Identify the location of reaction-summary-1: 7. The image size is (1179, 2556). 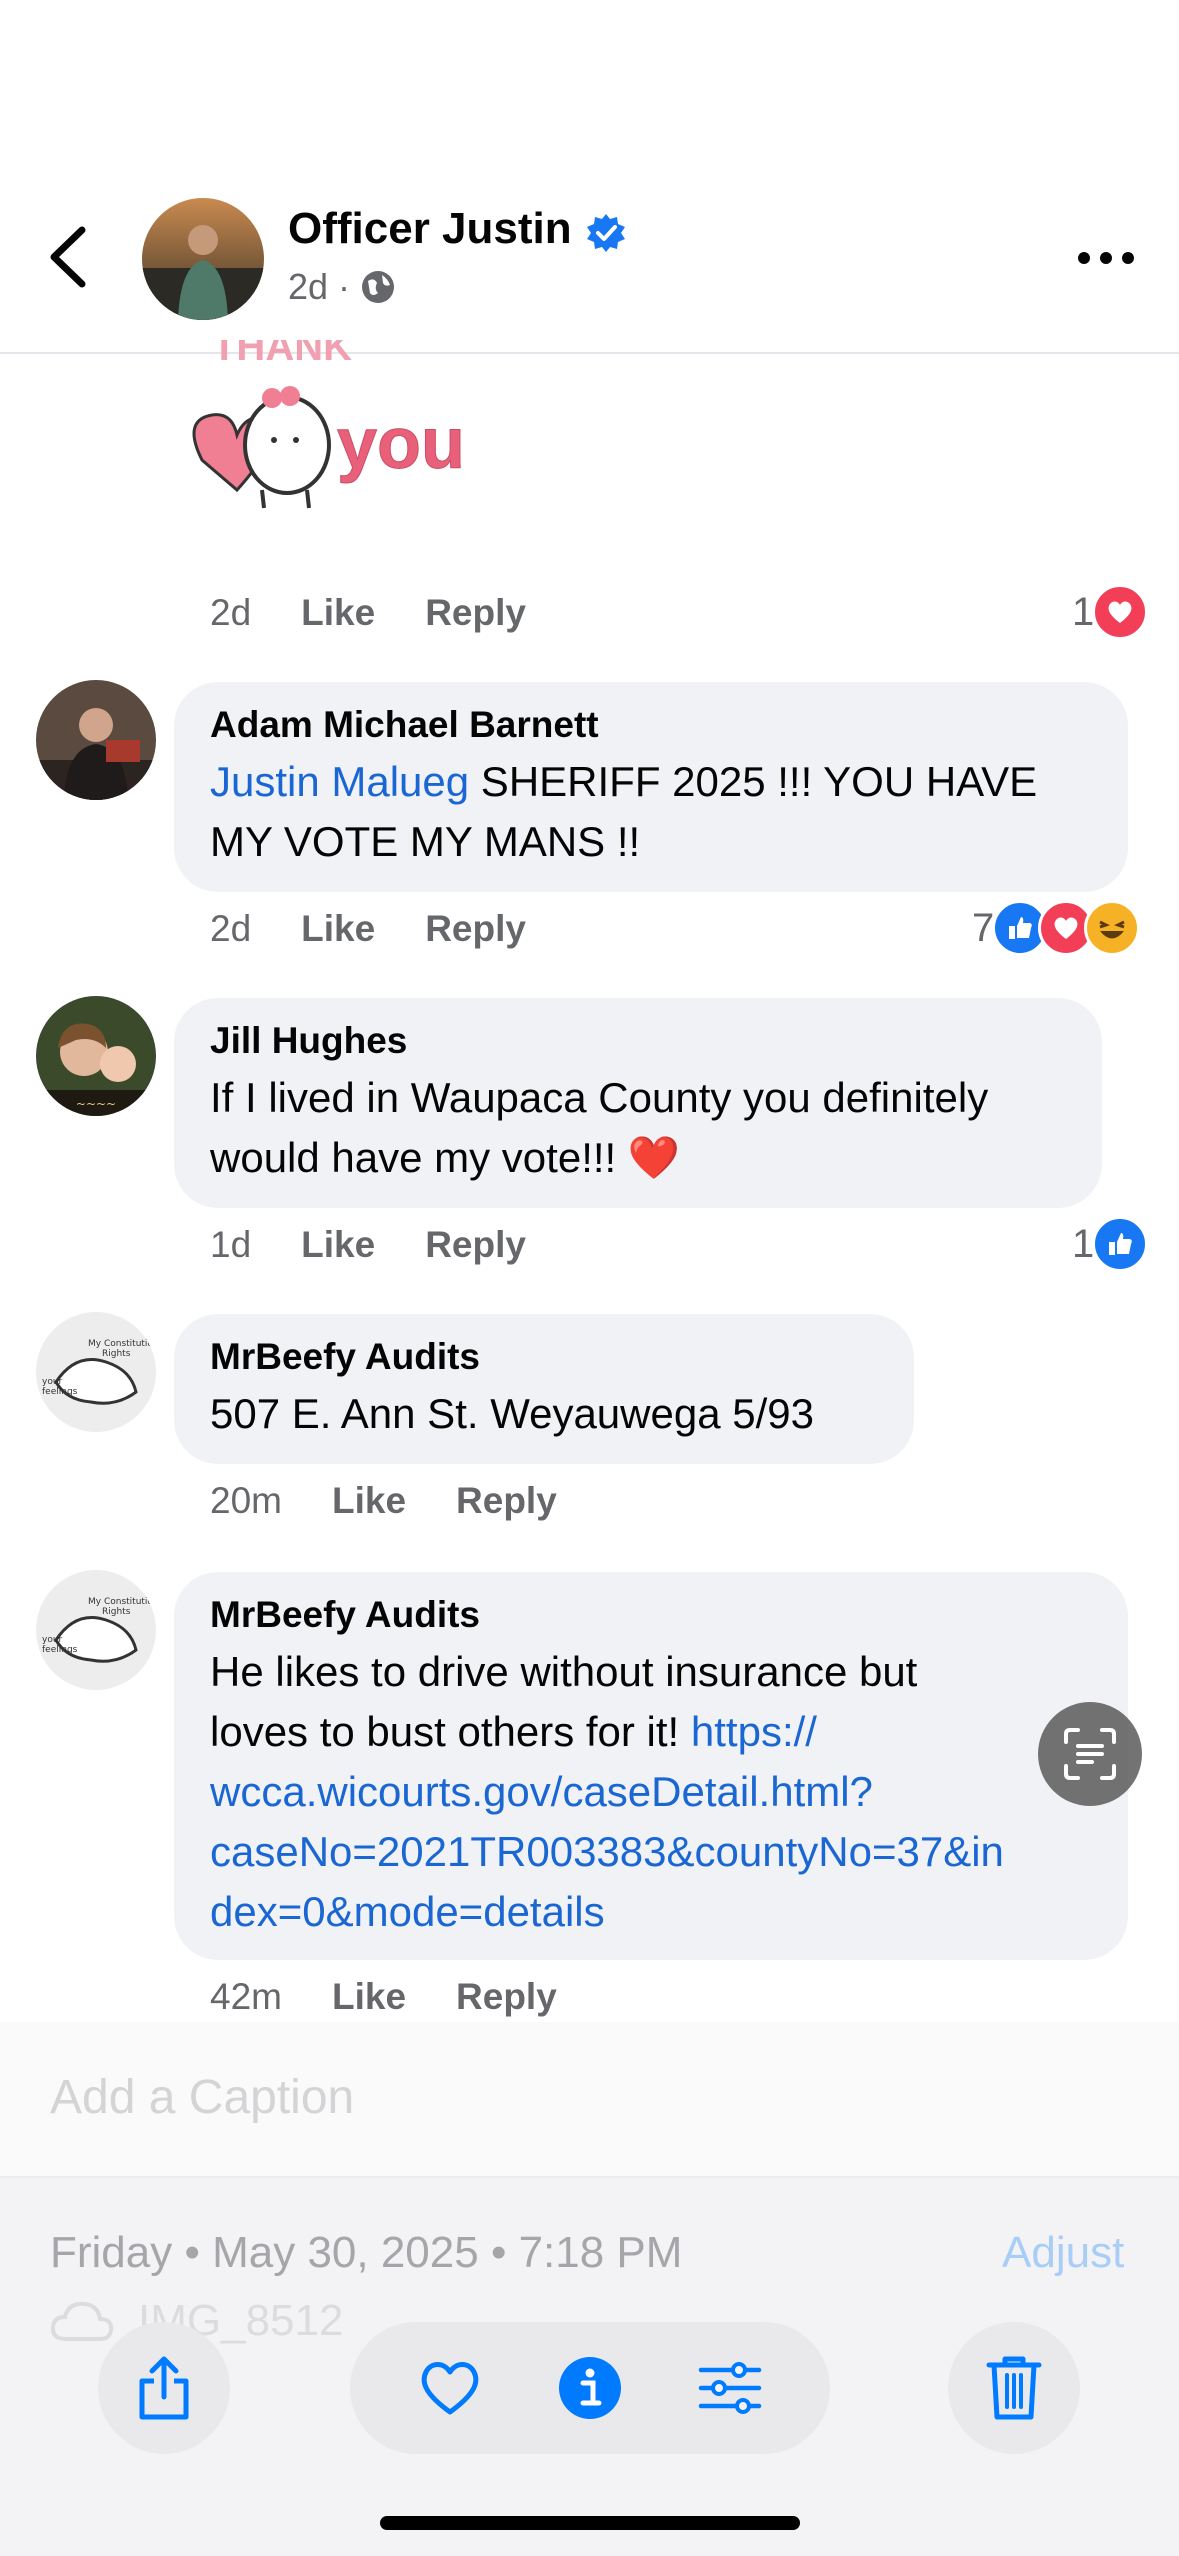
(1056, 928).